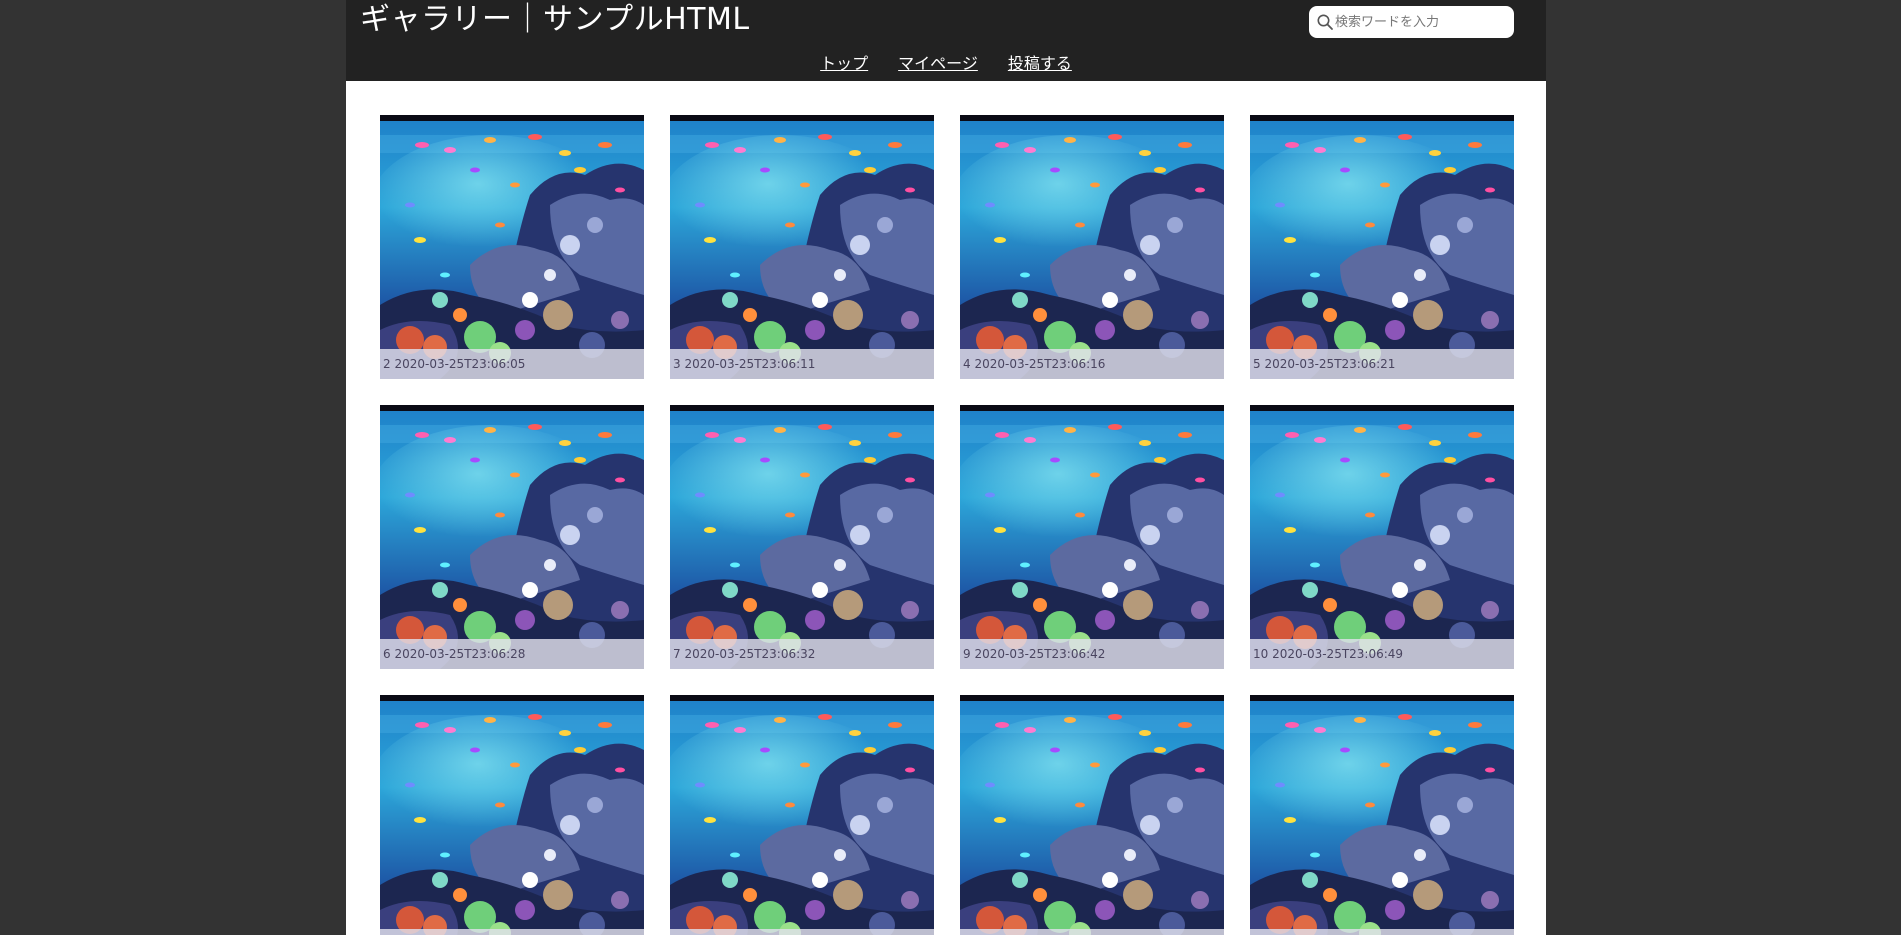 The height and width of the screenshot is (935, 1901). Describe the element at coordinates (938, 64) in the screenshot. I see `nav-link-mypage: マイページ` at that location.